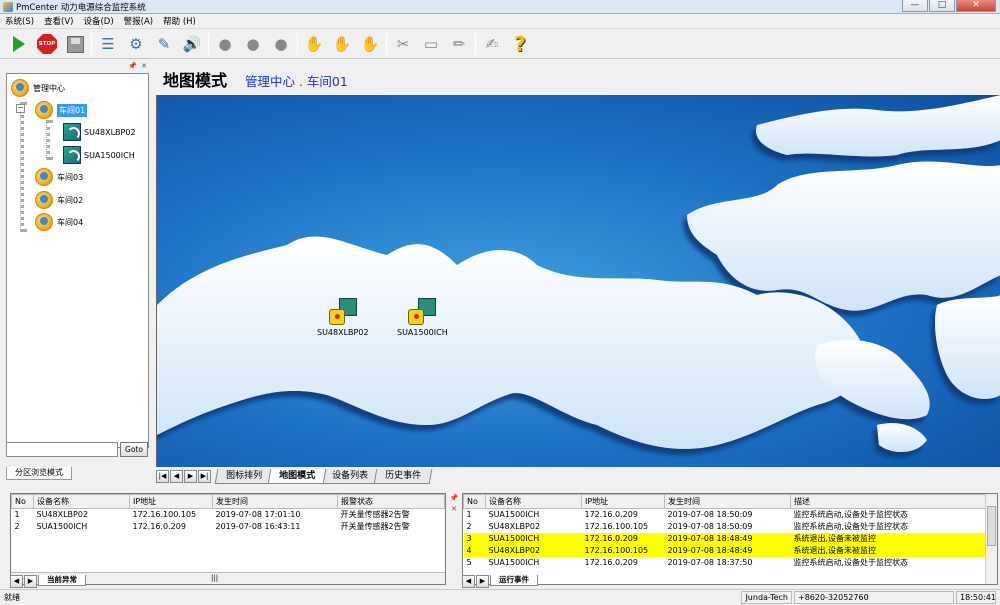 This screenshot has width=1000, height=605. I want to click on map-device-marker: SU48XLBP02, so click(343, 317).